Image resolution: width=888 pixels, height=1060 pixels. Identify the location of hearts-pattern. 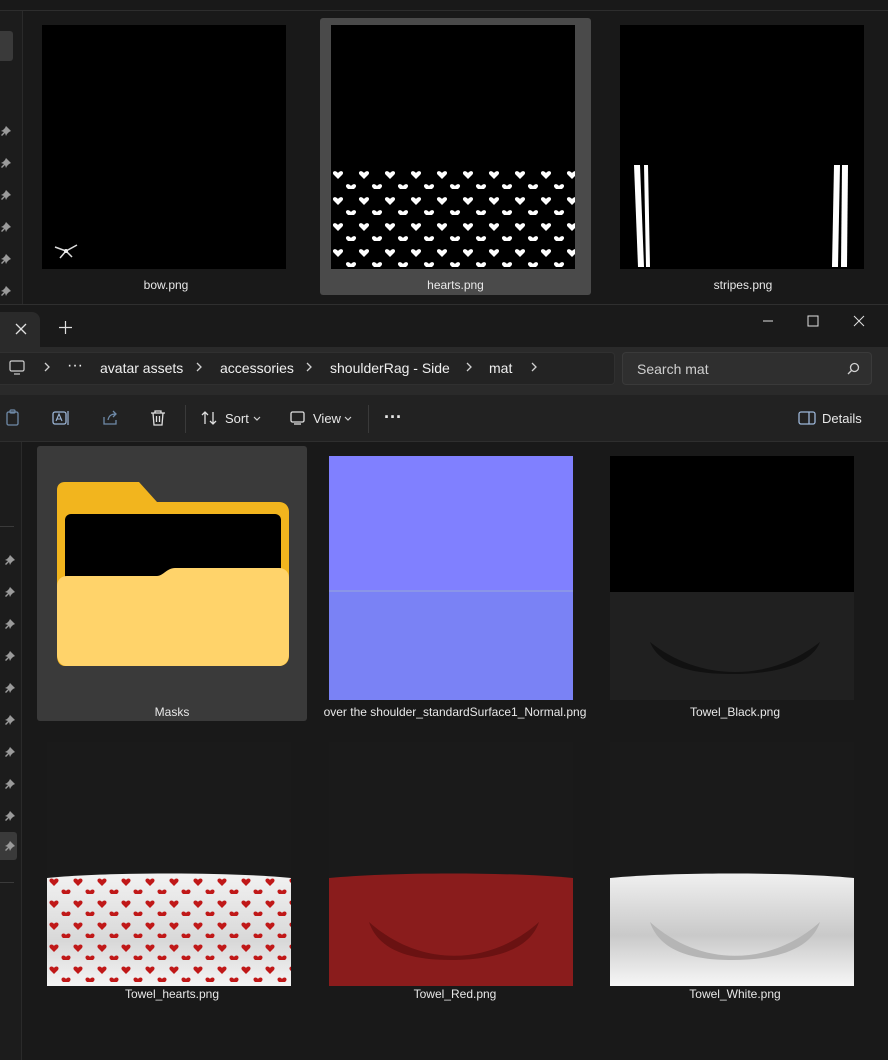
(453, 216).